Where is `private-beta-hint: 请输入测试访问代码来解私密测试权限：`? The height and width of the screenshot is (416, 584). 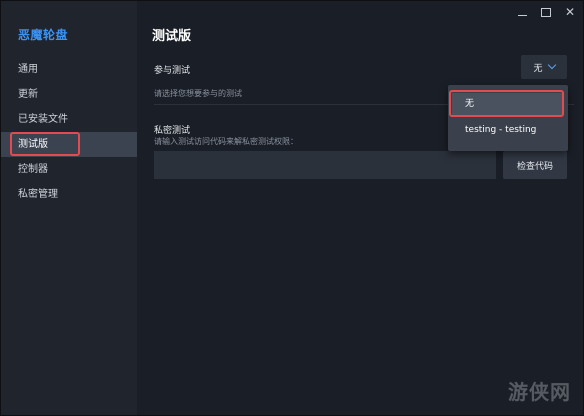 private-beta-hint: 请输入测试访问代码来解私密测试权限： is located at coordinates (226, 141).